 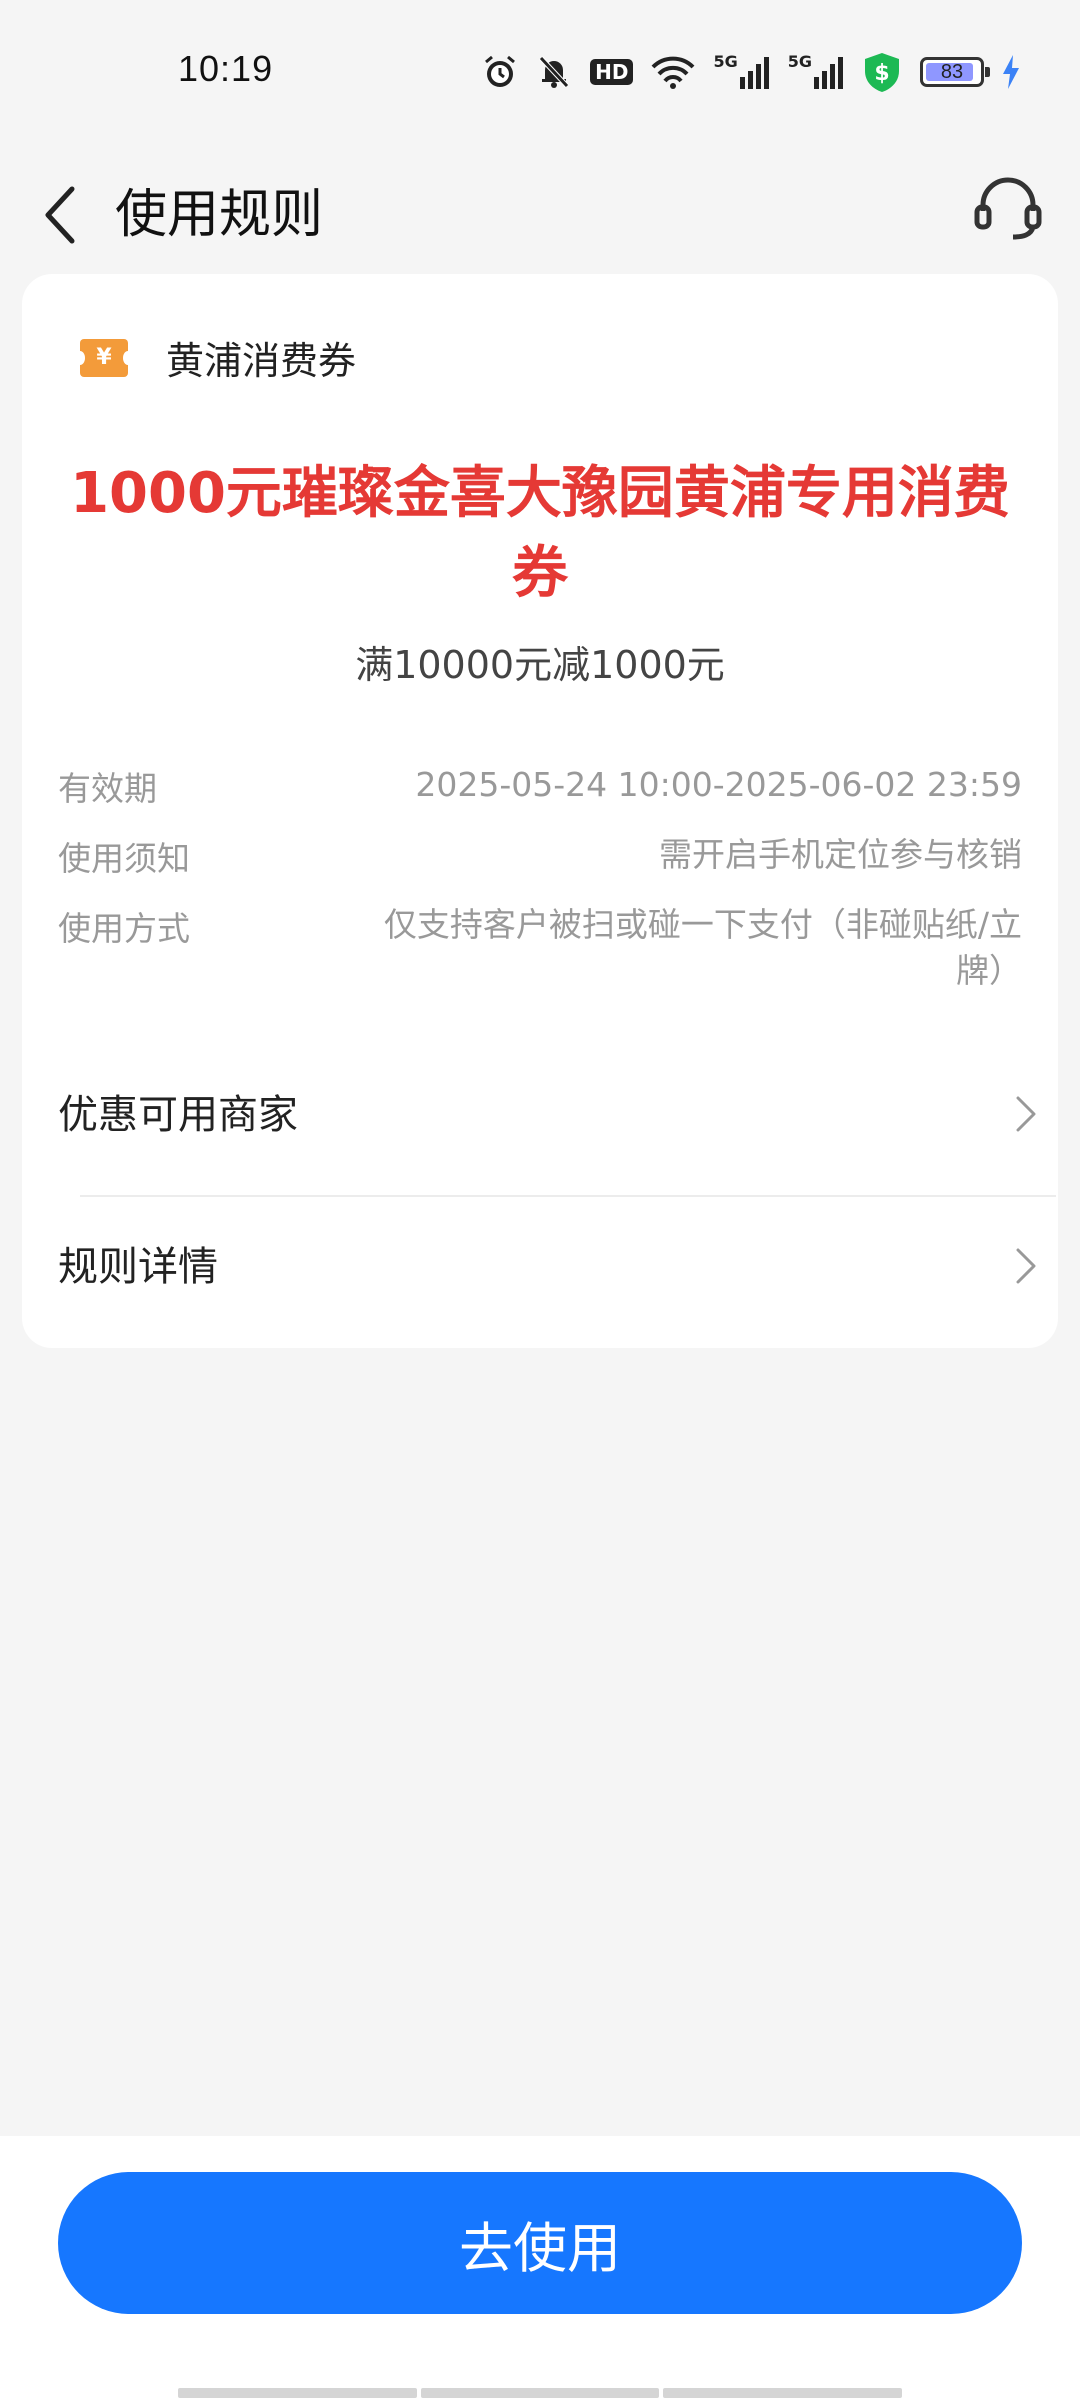 I want to click on back-button, so click(x=60, y=215).